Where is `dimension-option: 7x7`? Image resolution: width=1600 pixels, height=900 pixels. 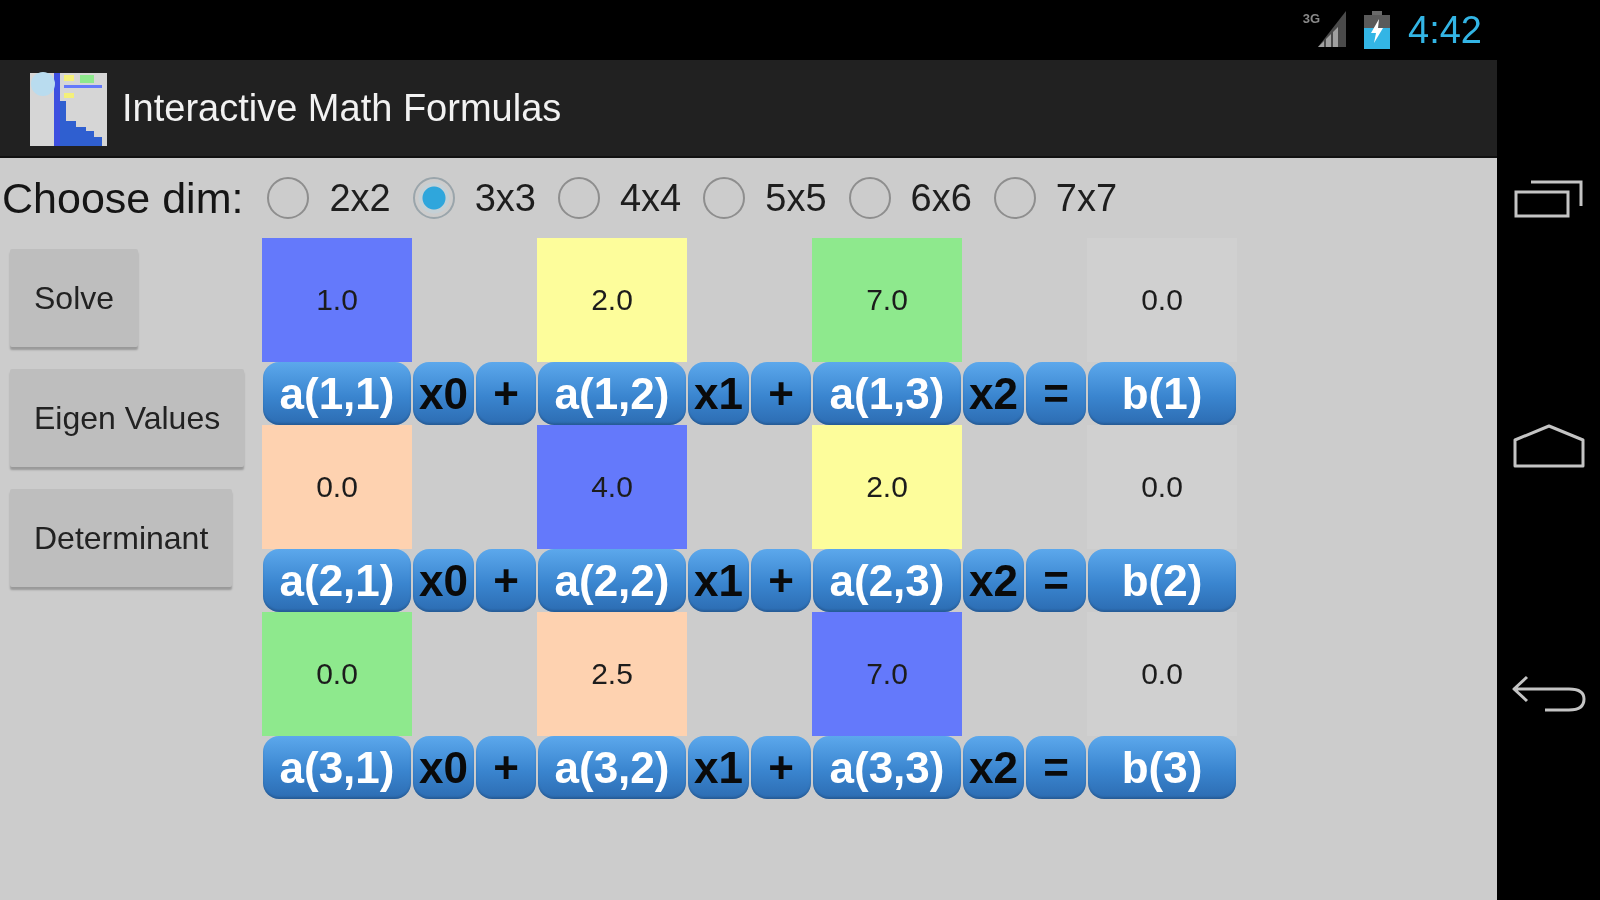 dimension-option: 7x7 is located at coordinates (1055, 198).